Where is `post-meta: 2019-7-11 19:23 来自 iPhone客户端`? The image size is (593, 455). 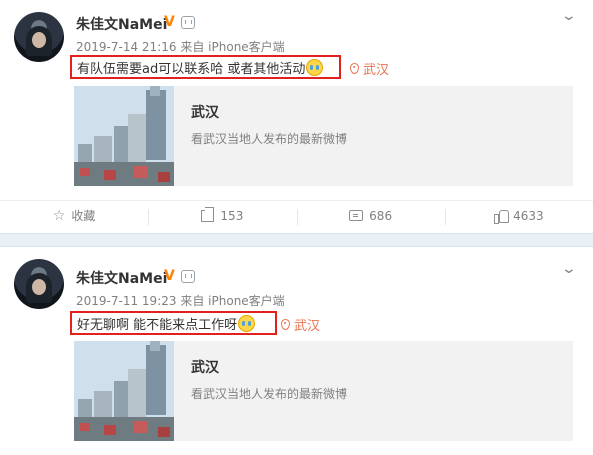
post-meta: 2019-7-11 19:23 来自 iPhone客户端 is located at coordinates (180, 300).